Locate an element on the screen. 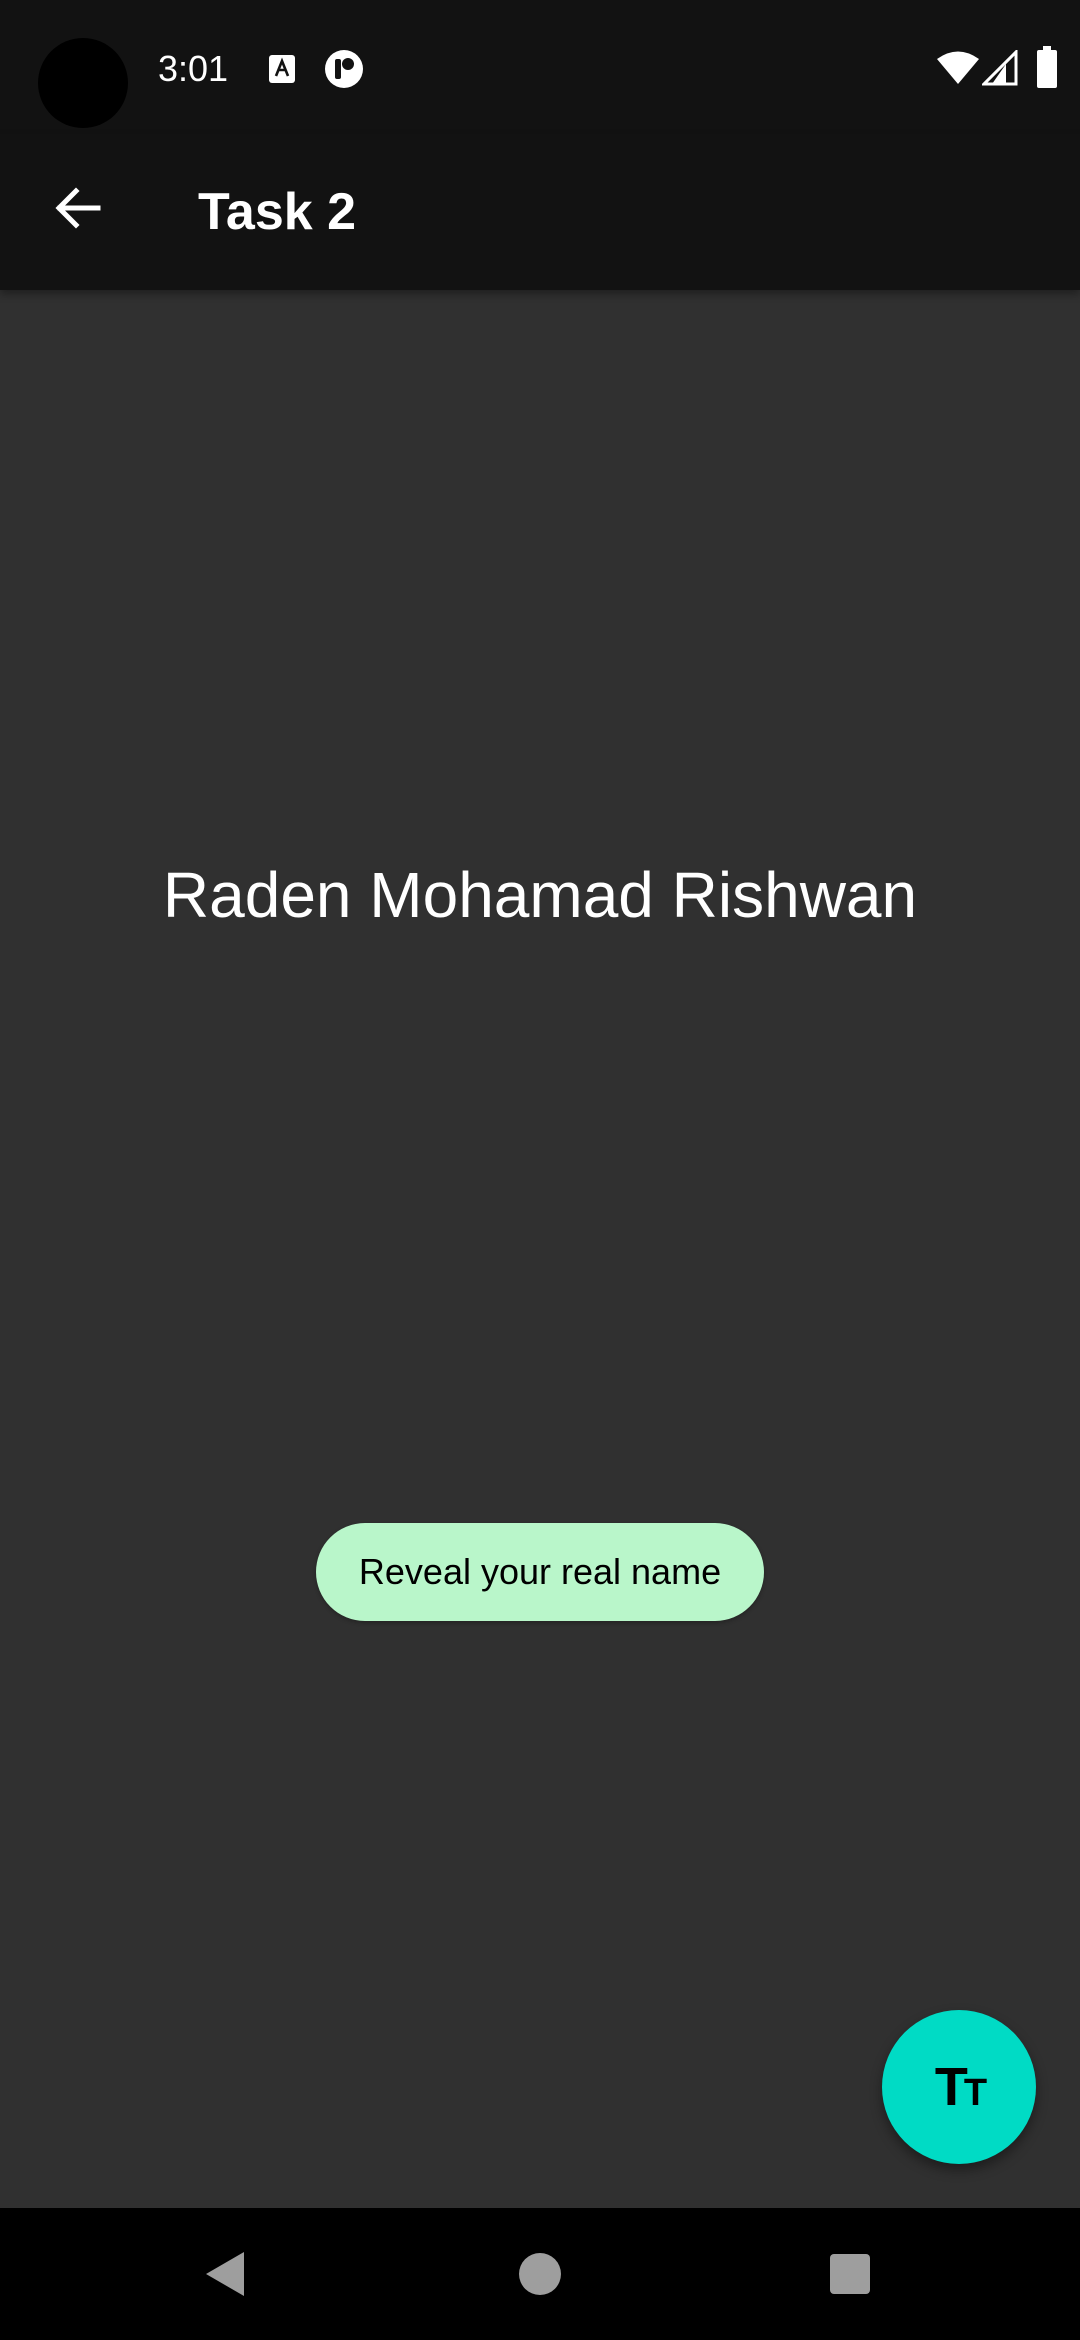 The height and width of the screenshot is (2340, 1080). a-notification-icon is located at coordinates (282, 69).